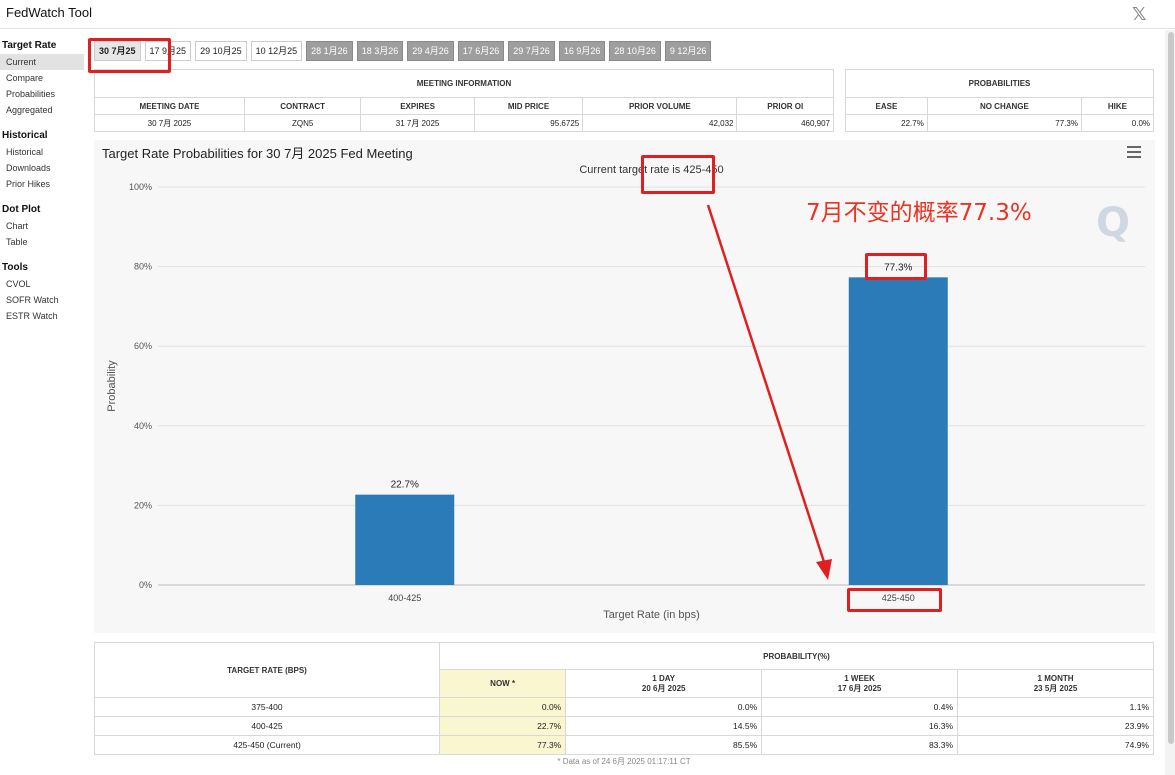 This screenshot has height=775, width=1175. What do you see at coordinates (664, 678) in the screenshot?
I see `period-label: 1 DAY` at bounding box center [664, 678].